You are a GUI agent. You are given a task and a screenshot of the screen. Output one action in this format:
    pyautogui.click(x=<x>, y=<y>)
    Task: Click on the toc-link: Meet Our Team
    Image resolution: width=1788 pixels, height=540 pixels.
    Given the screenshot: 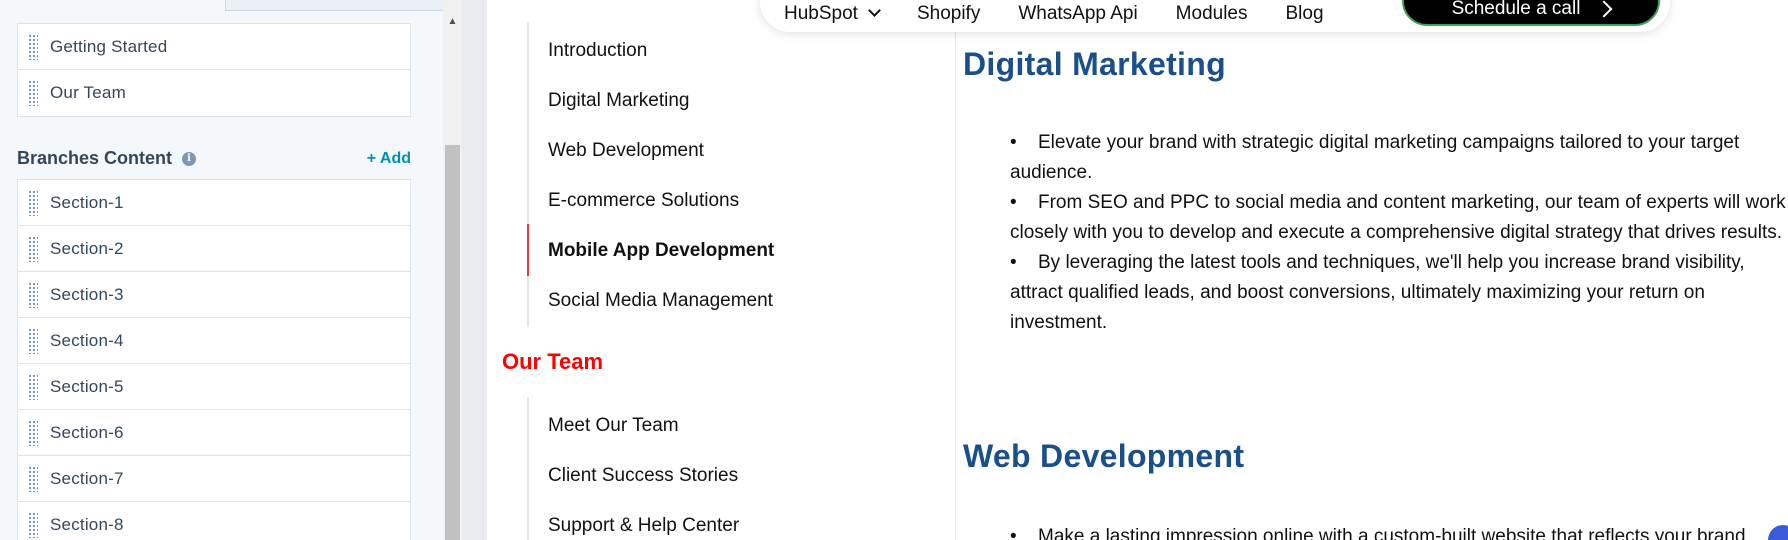 What is the action you would take?
    pyautogui.click(x=613, y=426)
    